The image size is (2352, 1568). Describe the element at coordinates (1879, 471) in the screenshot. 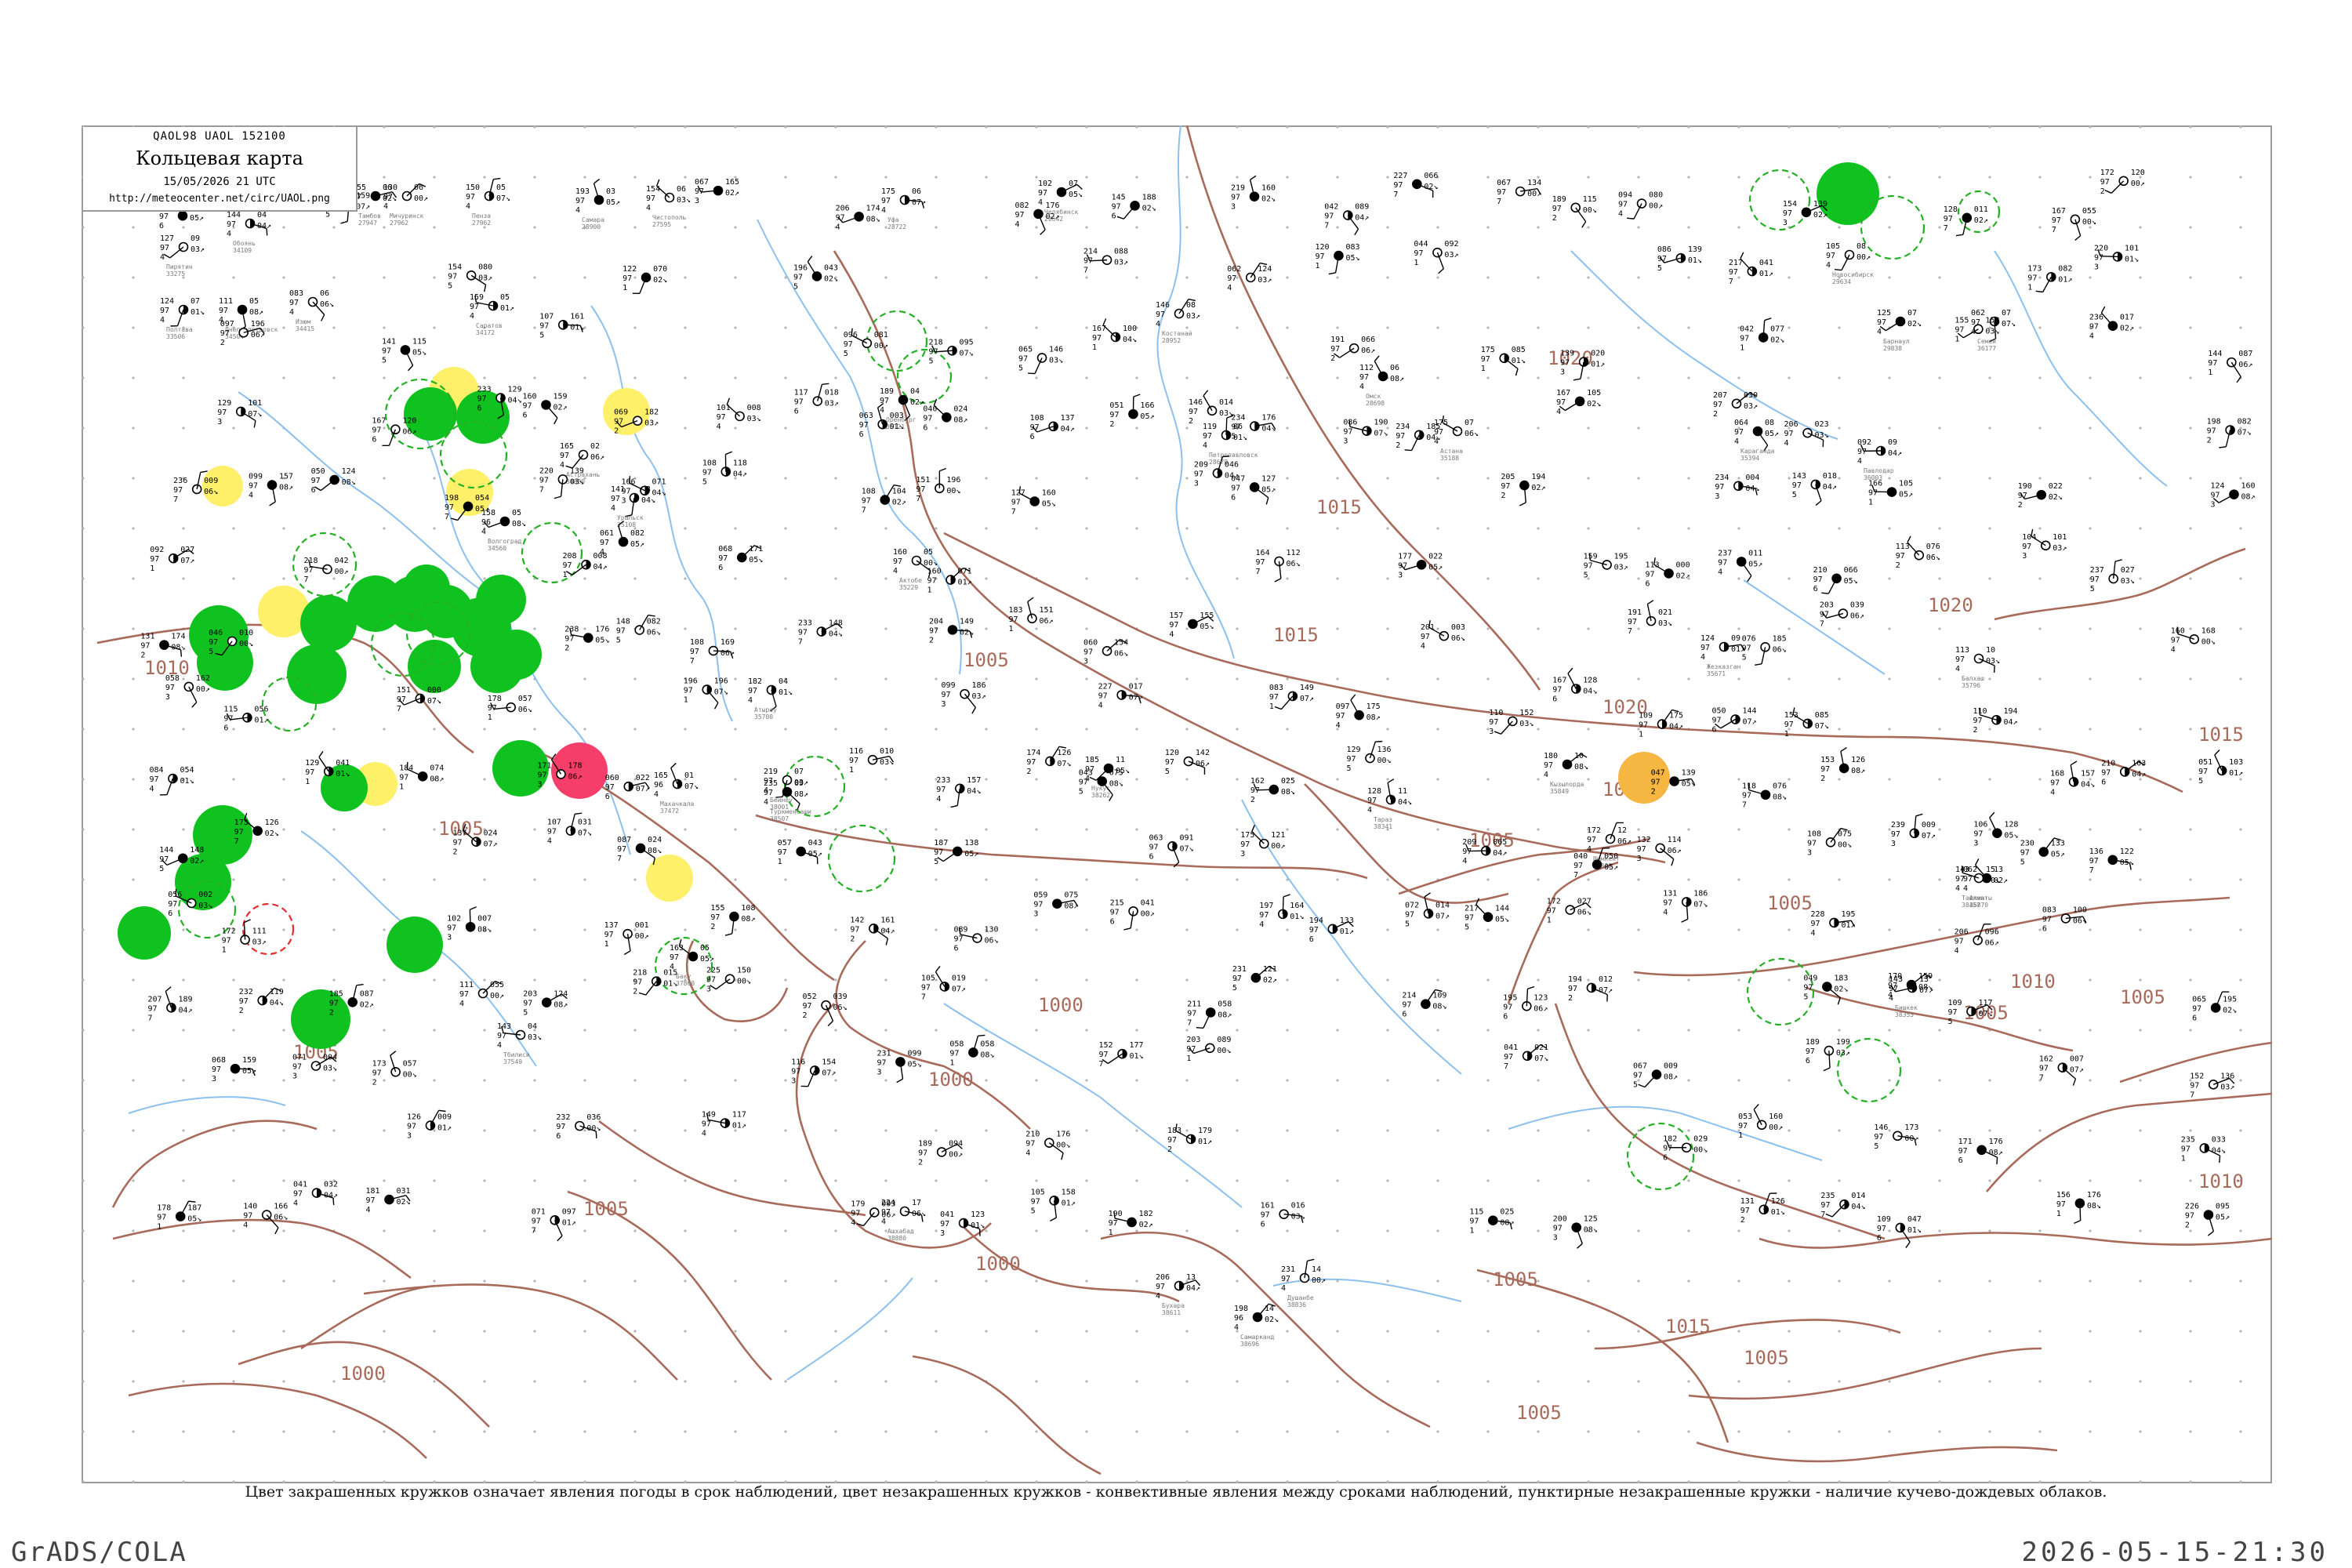

I see `station-name: Павлодар` at that location.